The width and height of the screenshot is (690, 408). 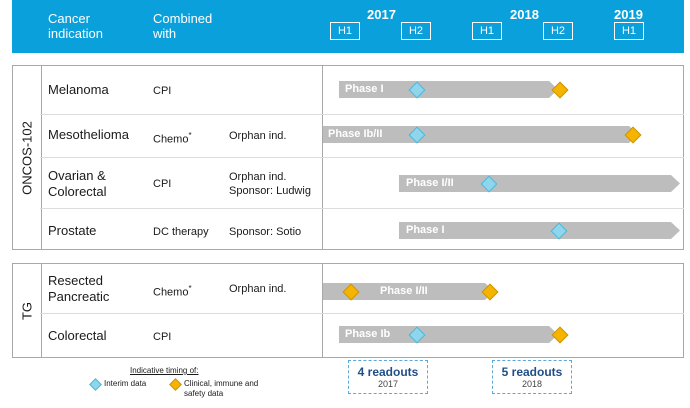 What do you see at coordinates (265, 232) in the screenshot?
I see `note-prostate: Sponsor: Sotio` at bounding box center [265, 232].